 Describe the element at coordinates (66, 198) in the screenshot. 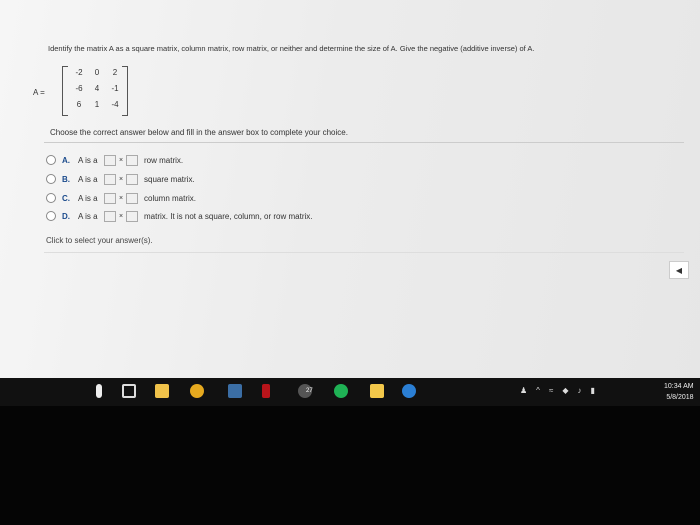

I see `choice-letter: C.` at that location.